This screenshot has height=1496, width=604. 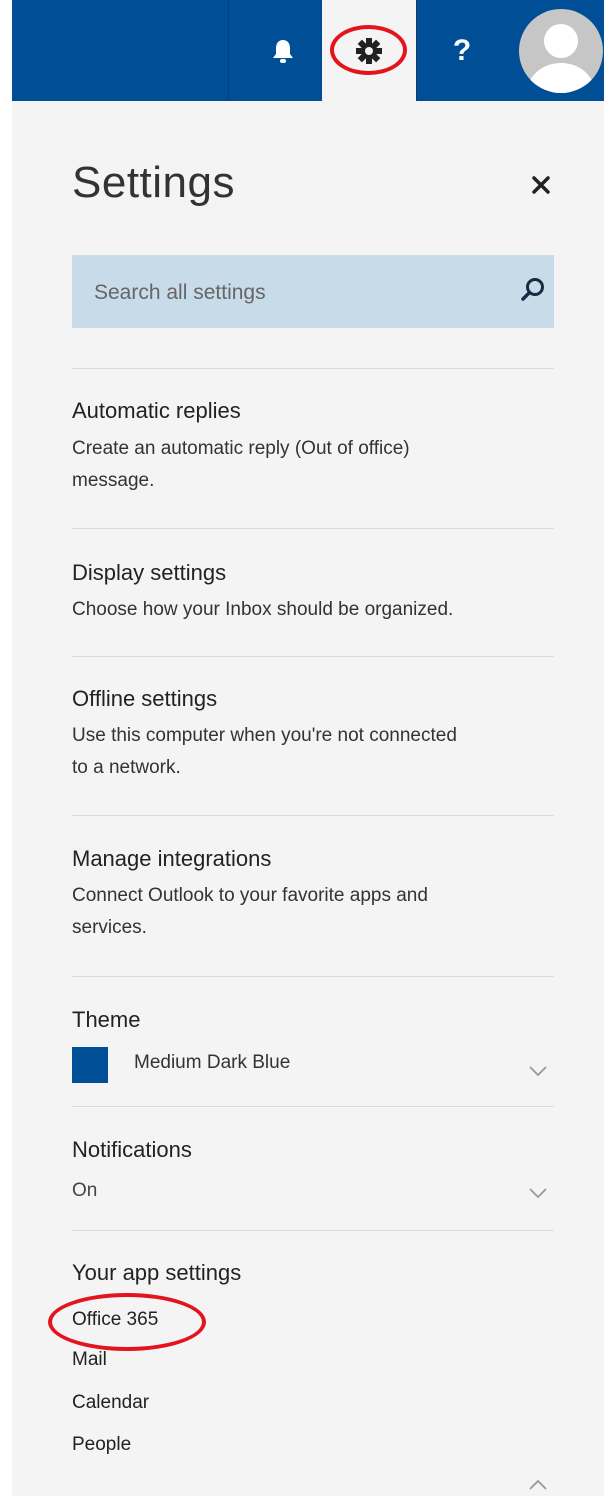 I want to click on bell-icon, so click(x=283, y=51).